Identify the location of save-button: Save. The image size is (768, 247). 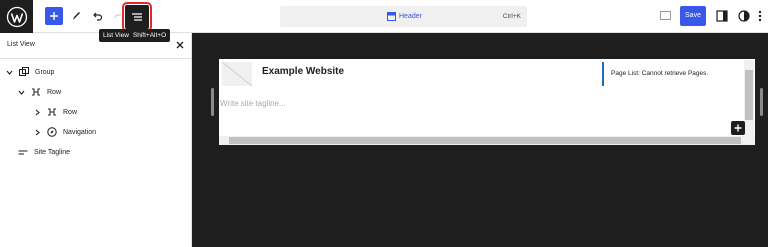
(693, 16).